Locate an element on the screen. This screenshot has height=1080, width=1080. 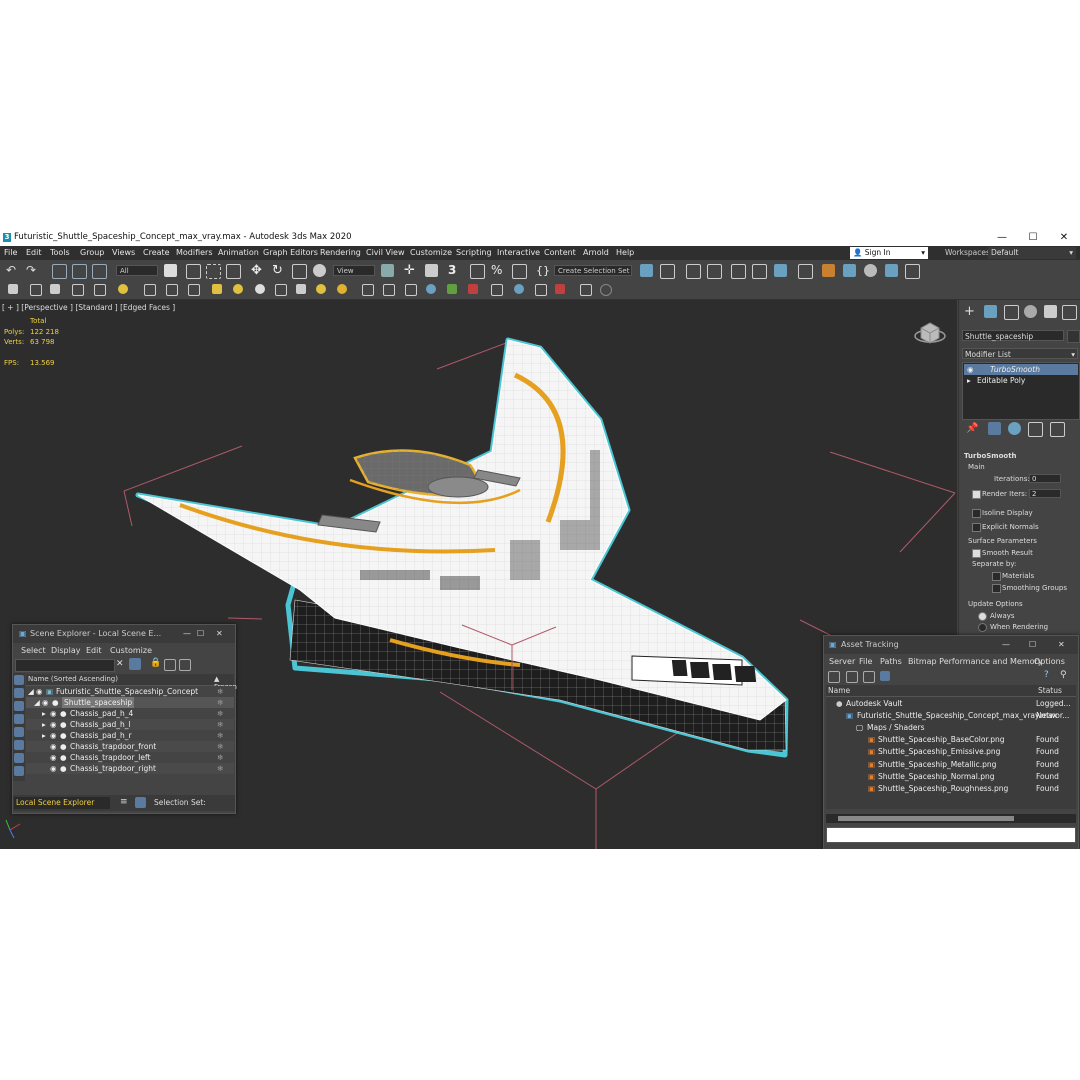
freeform-icon is located at coordinates (36, 290).